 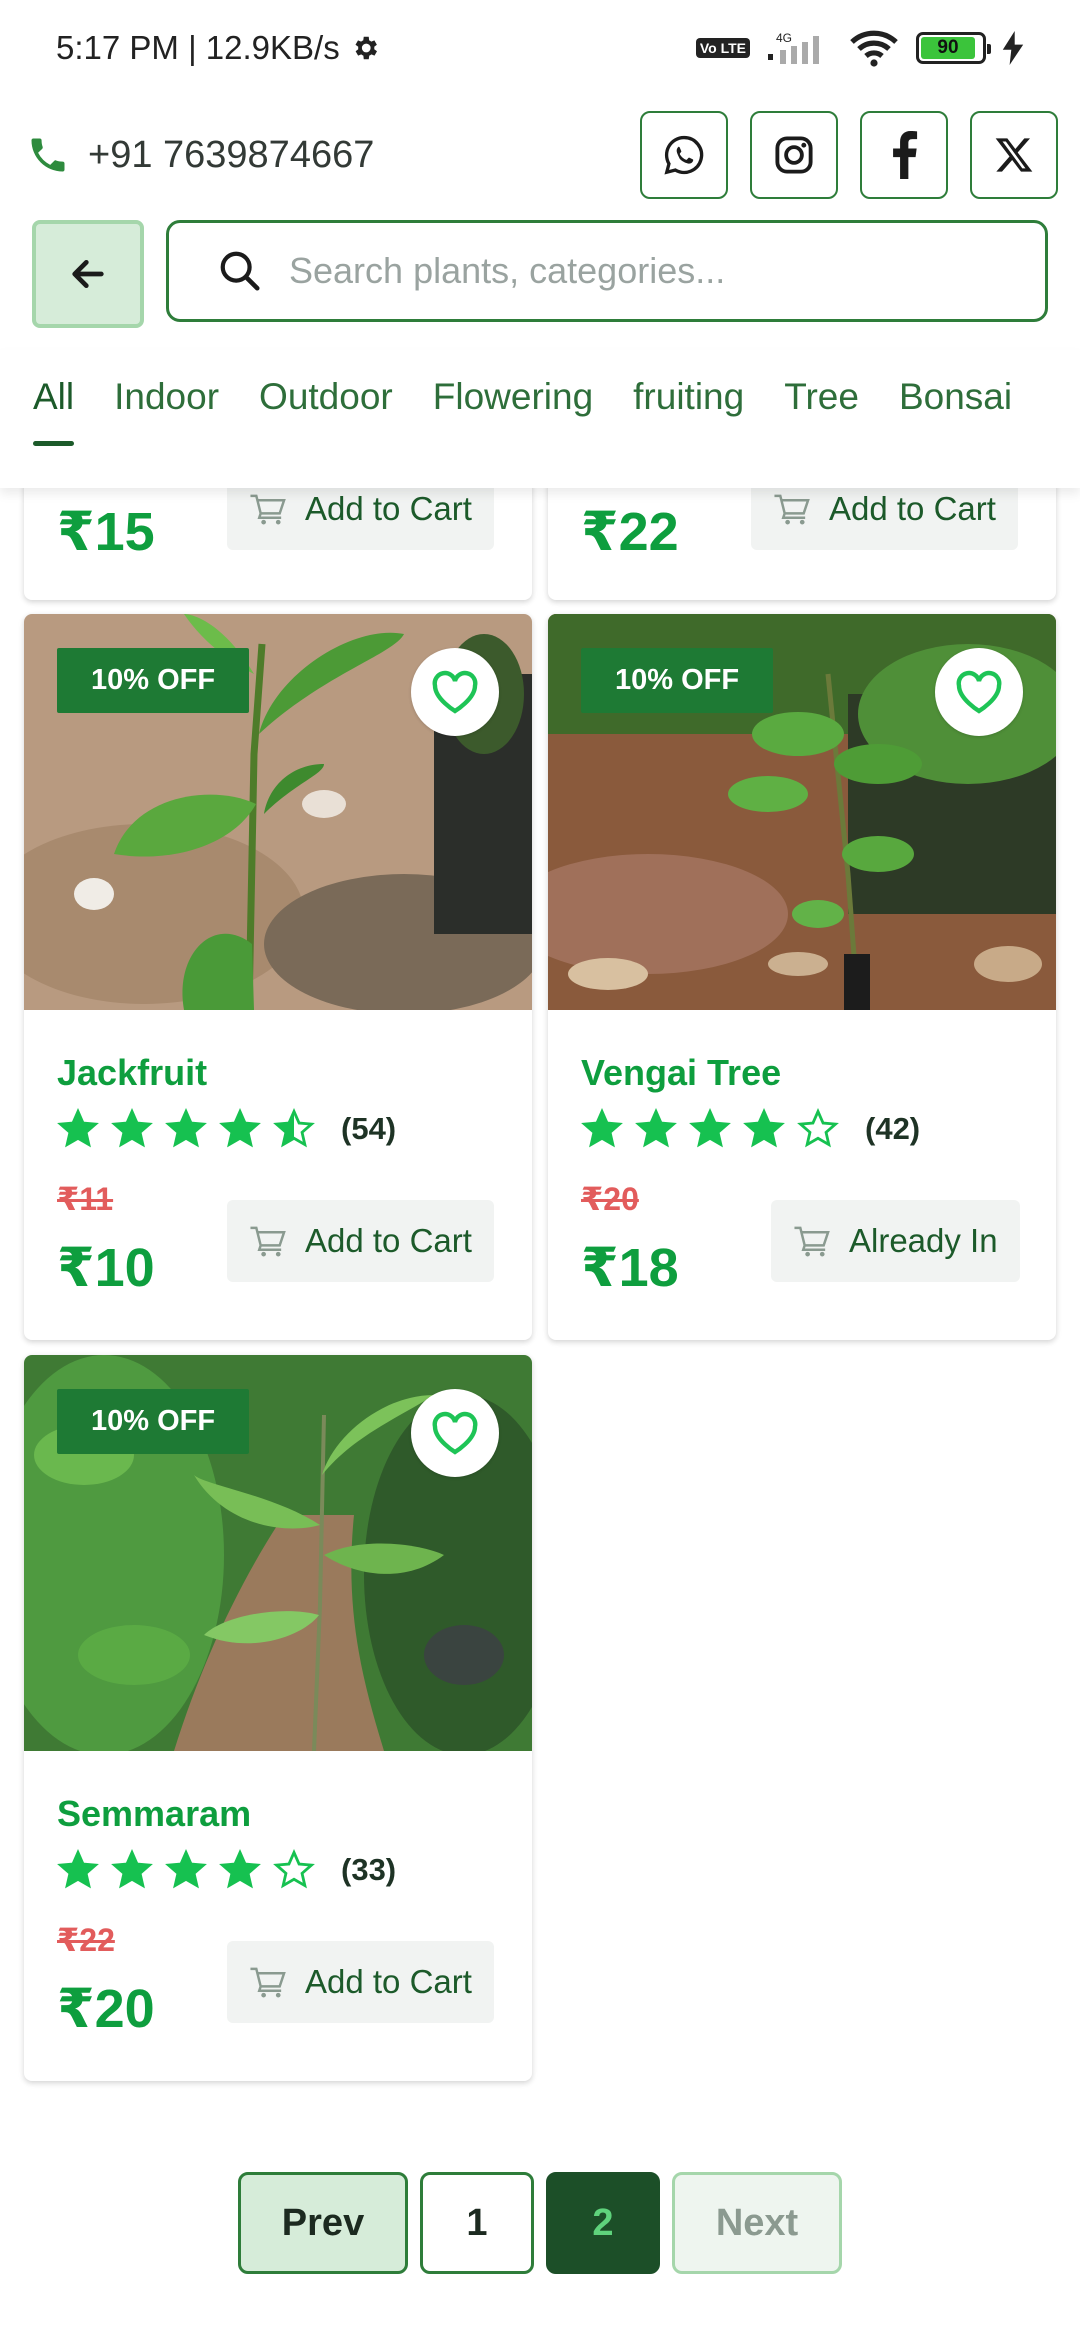 What do you see at coordinates (849, 155) in the screenshot?
I see `social-links` at bounding box center [849, 155].